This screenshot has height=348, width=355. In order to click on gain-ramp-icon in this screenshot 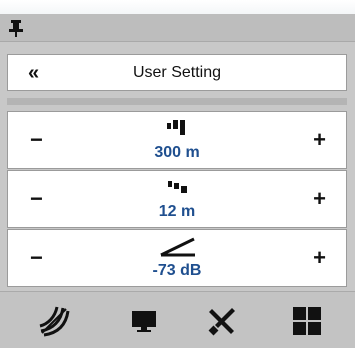, I will do `click(177, 247)`.